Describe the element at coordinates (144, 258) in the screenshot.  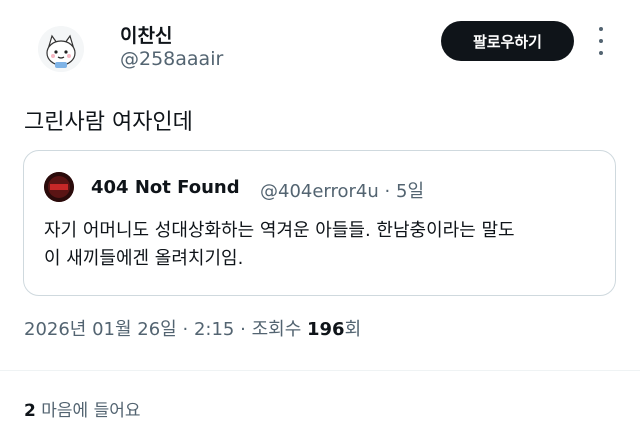
I see `quoted-body-line: 이 새끼들에겐 올려치기임.` at that location.